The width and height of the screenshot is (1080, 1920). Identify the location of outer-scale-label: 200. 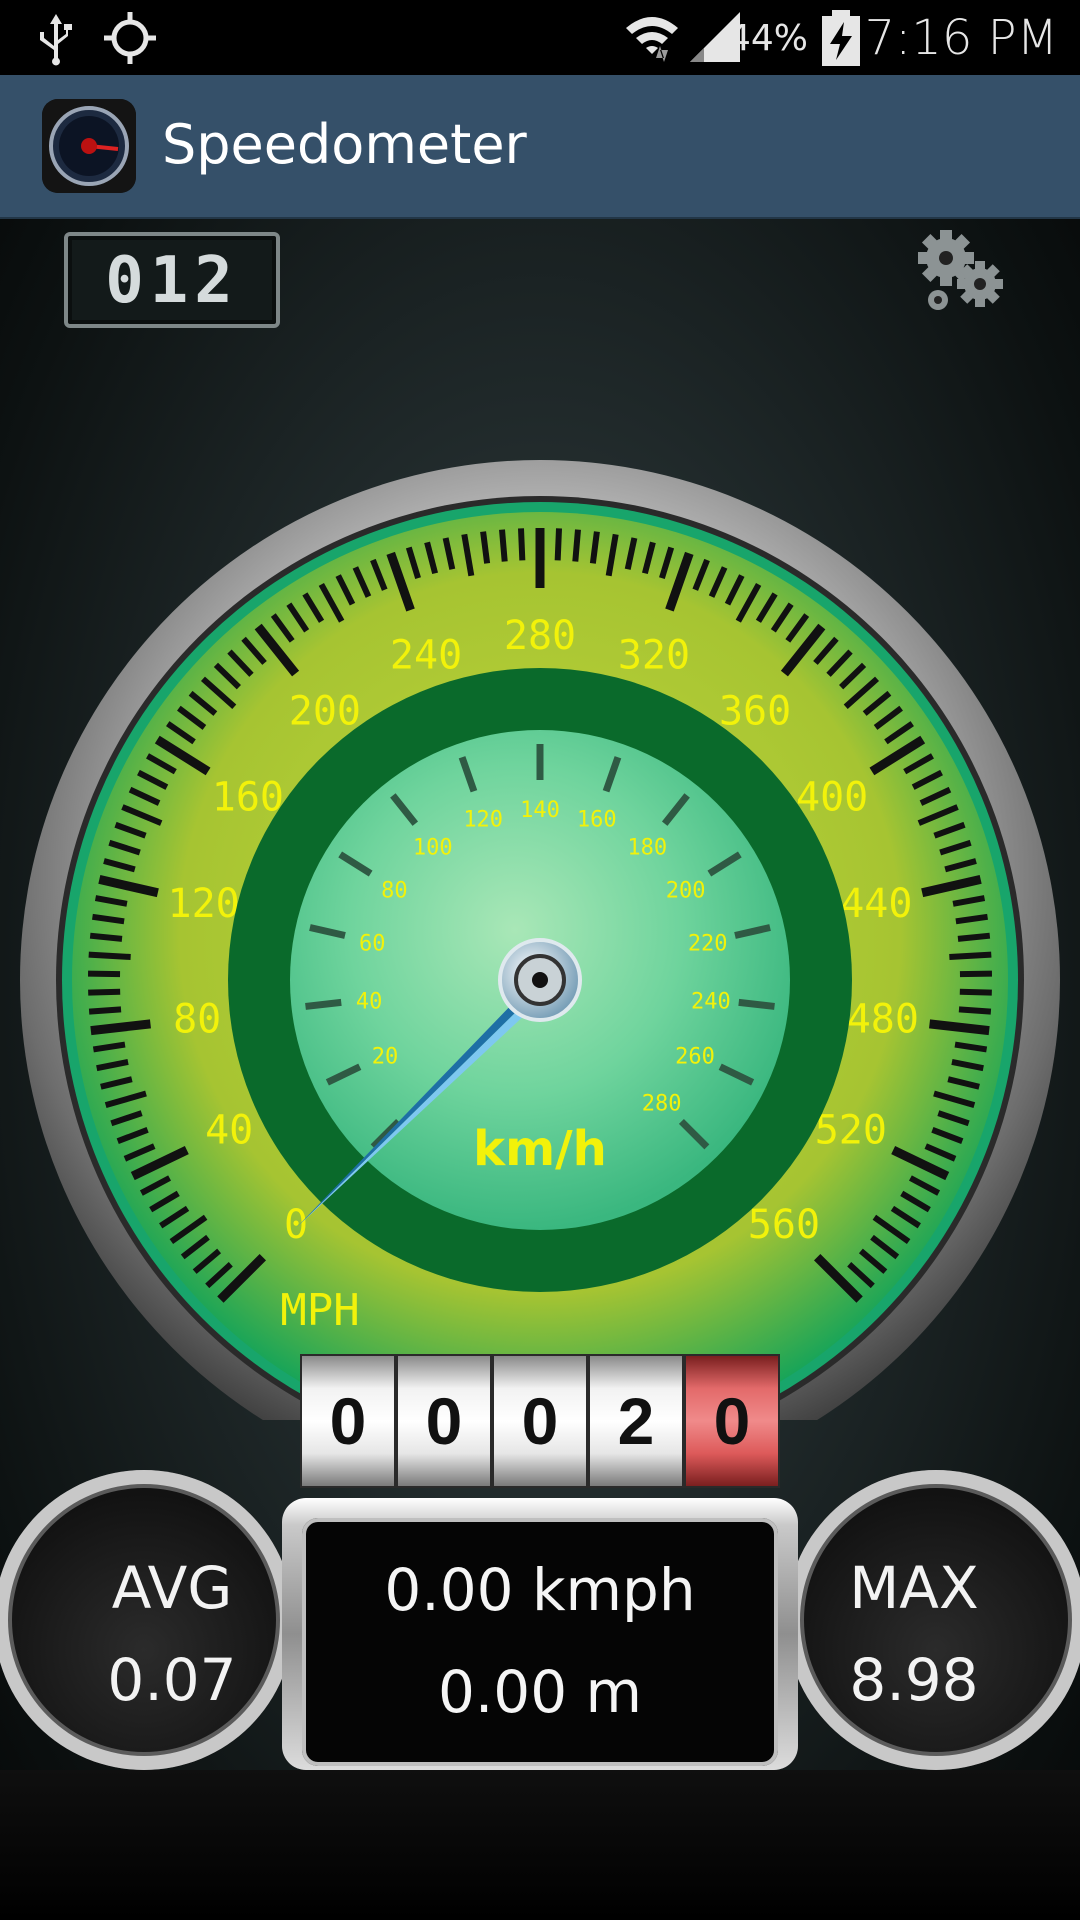
(325, 711).